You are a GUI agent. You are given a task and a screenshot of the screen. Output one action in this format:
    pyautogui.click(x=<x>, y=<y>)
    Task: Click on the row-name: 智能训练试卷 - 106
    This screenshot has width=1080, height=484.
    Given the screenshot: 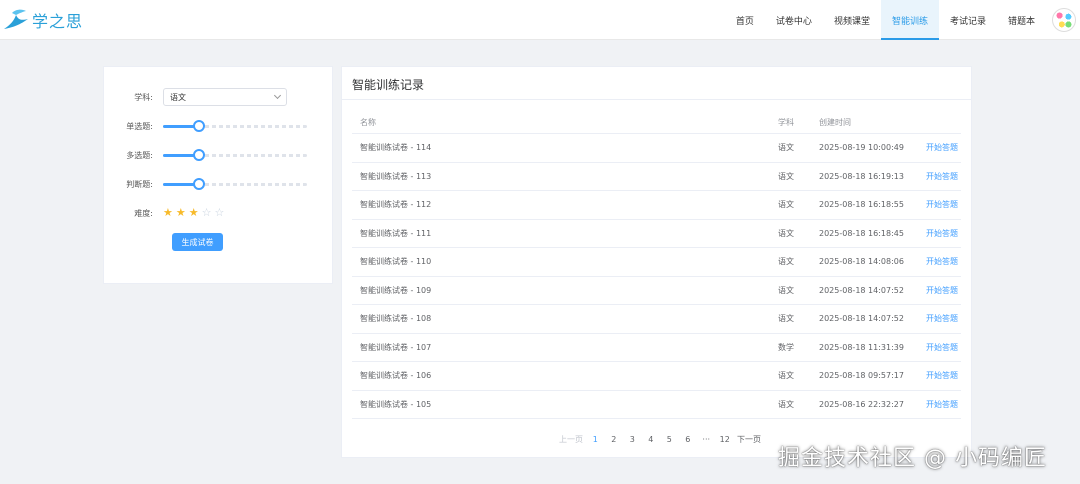 What is the action you would take?
    pyautogui.click(x=396, y=376)
    